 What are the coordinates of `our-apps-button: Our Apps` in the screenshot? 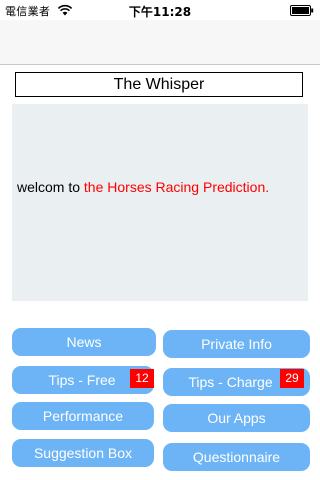 It's located at (236, 418).